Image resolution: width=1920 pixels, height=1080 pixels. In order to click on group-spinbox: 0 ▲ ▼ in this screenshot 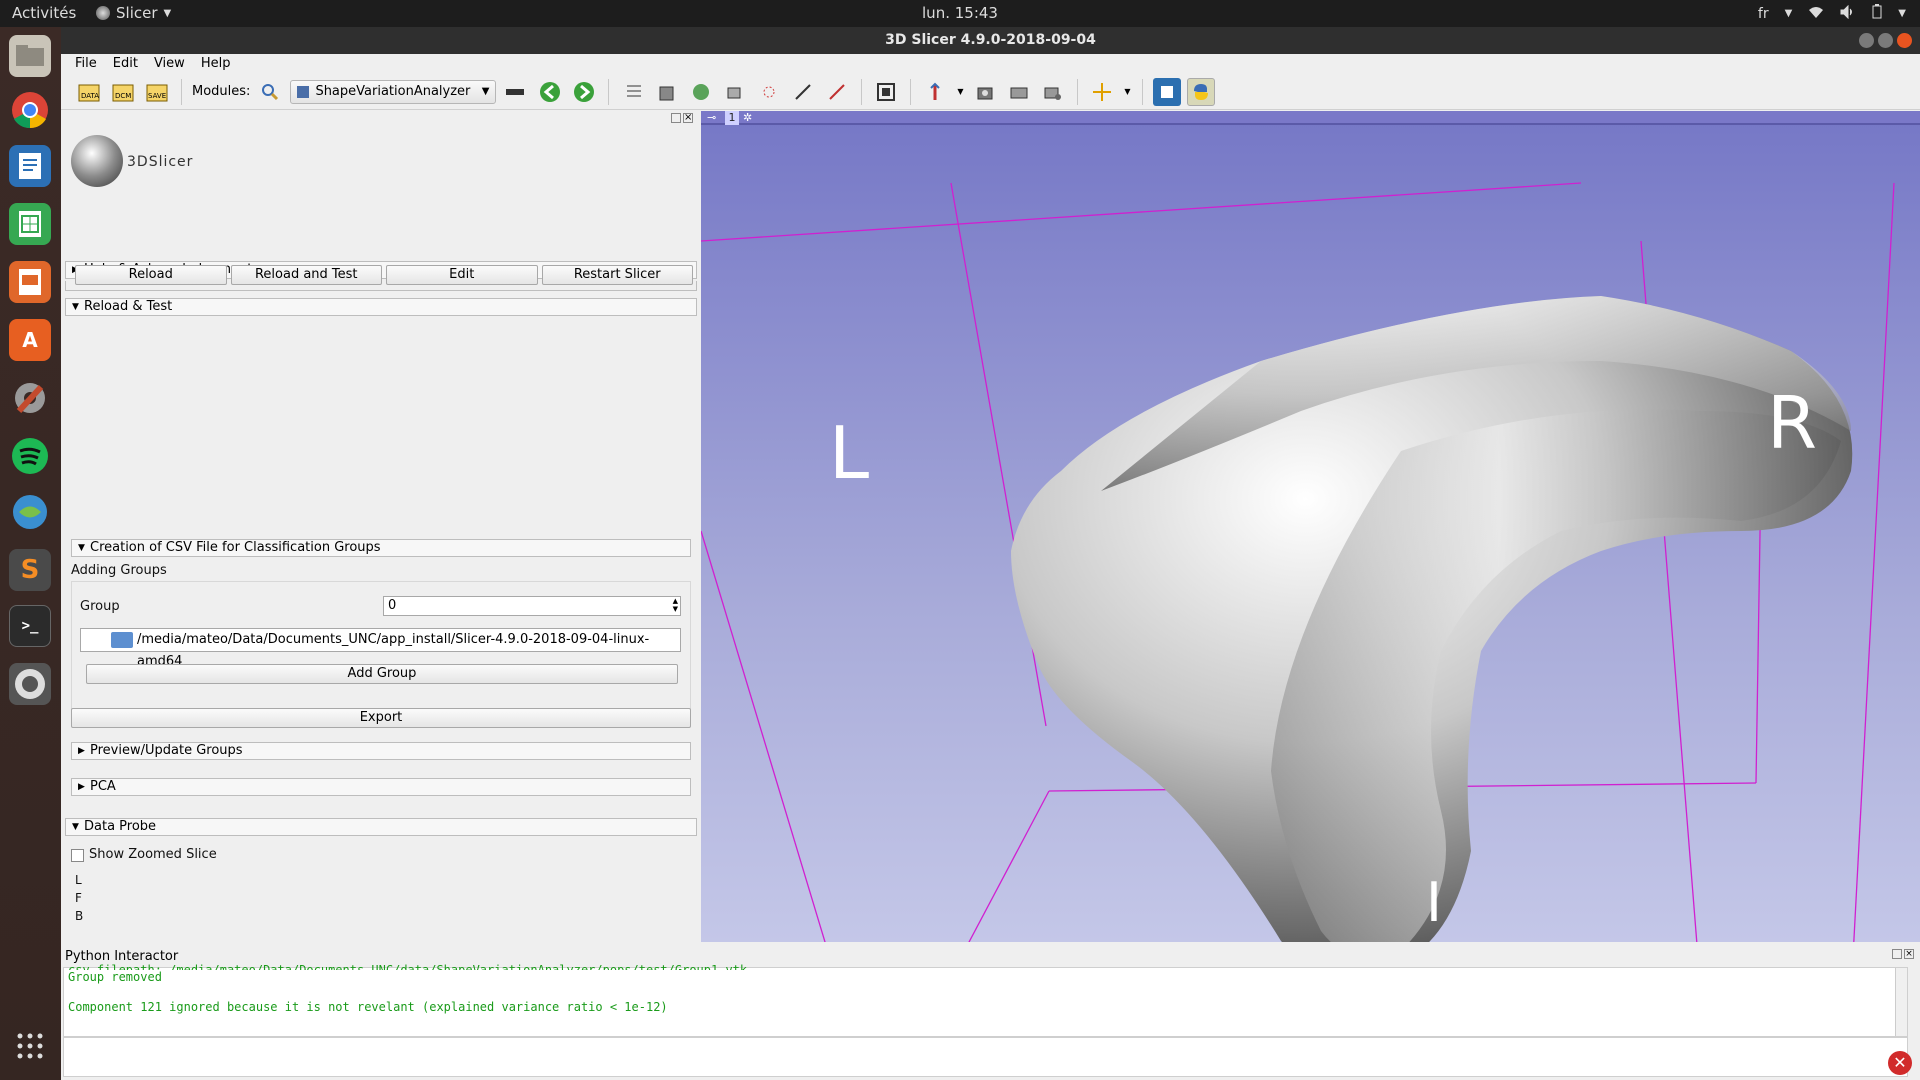, I will do `click(532, 606)`.